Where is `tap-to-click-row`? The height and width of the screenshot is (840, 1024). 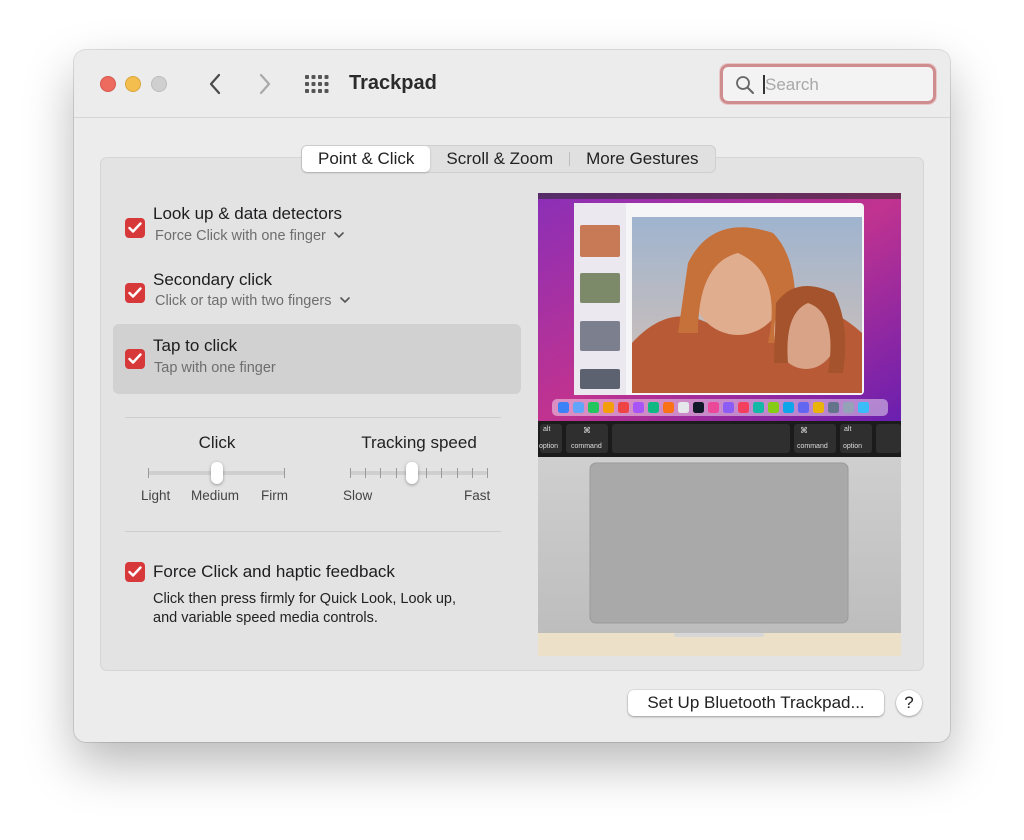
tap-to-click-row is located at coordinates (317, 359).